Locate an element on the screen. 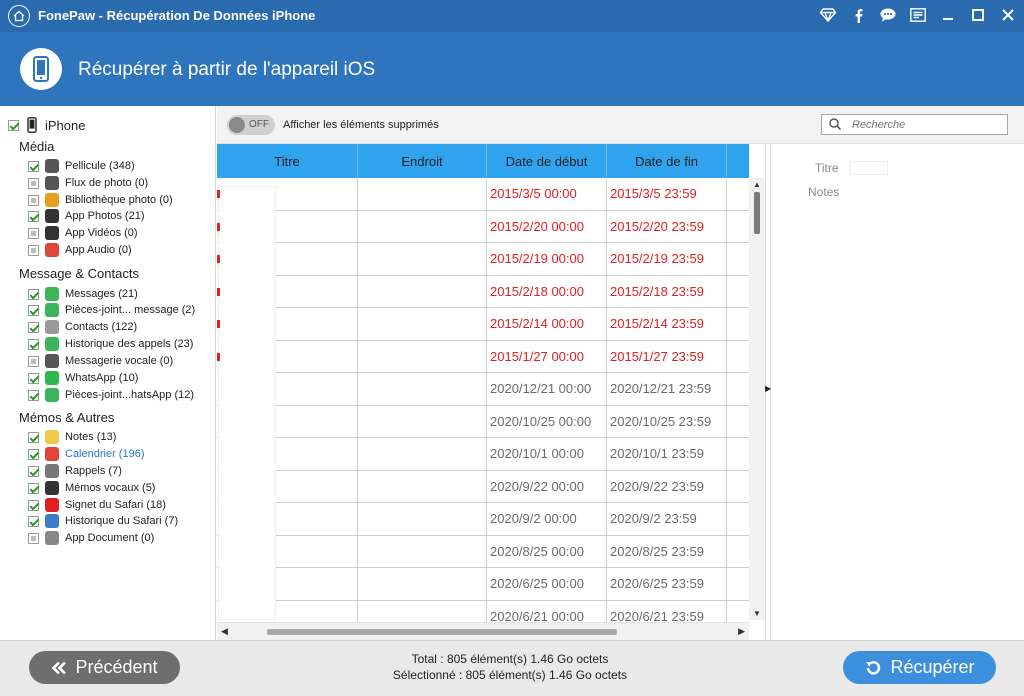  category-label: Mémos vocaux (5) is located at coordinates (110, 488).